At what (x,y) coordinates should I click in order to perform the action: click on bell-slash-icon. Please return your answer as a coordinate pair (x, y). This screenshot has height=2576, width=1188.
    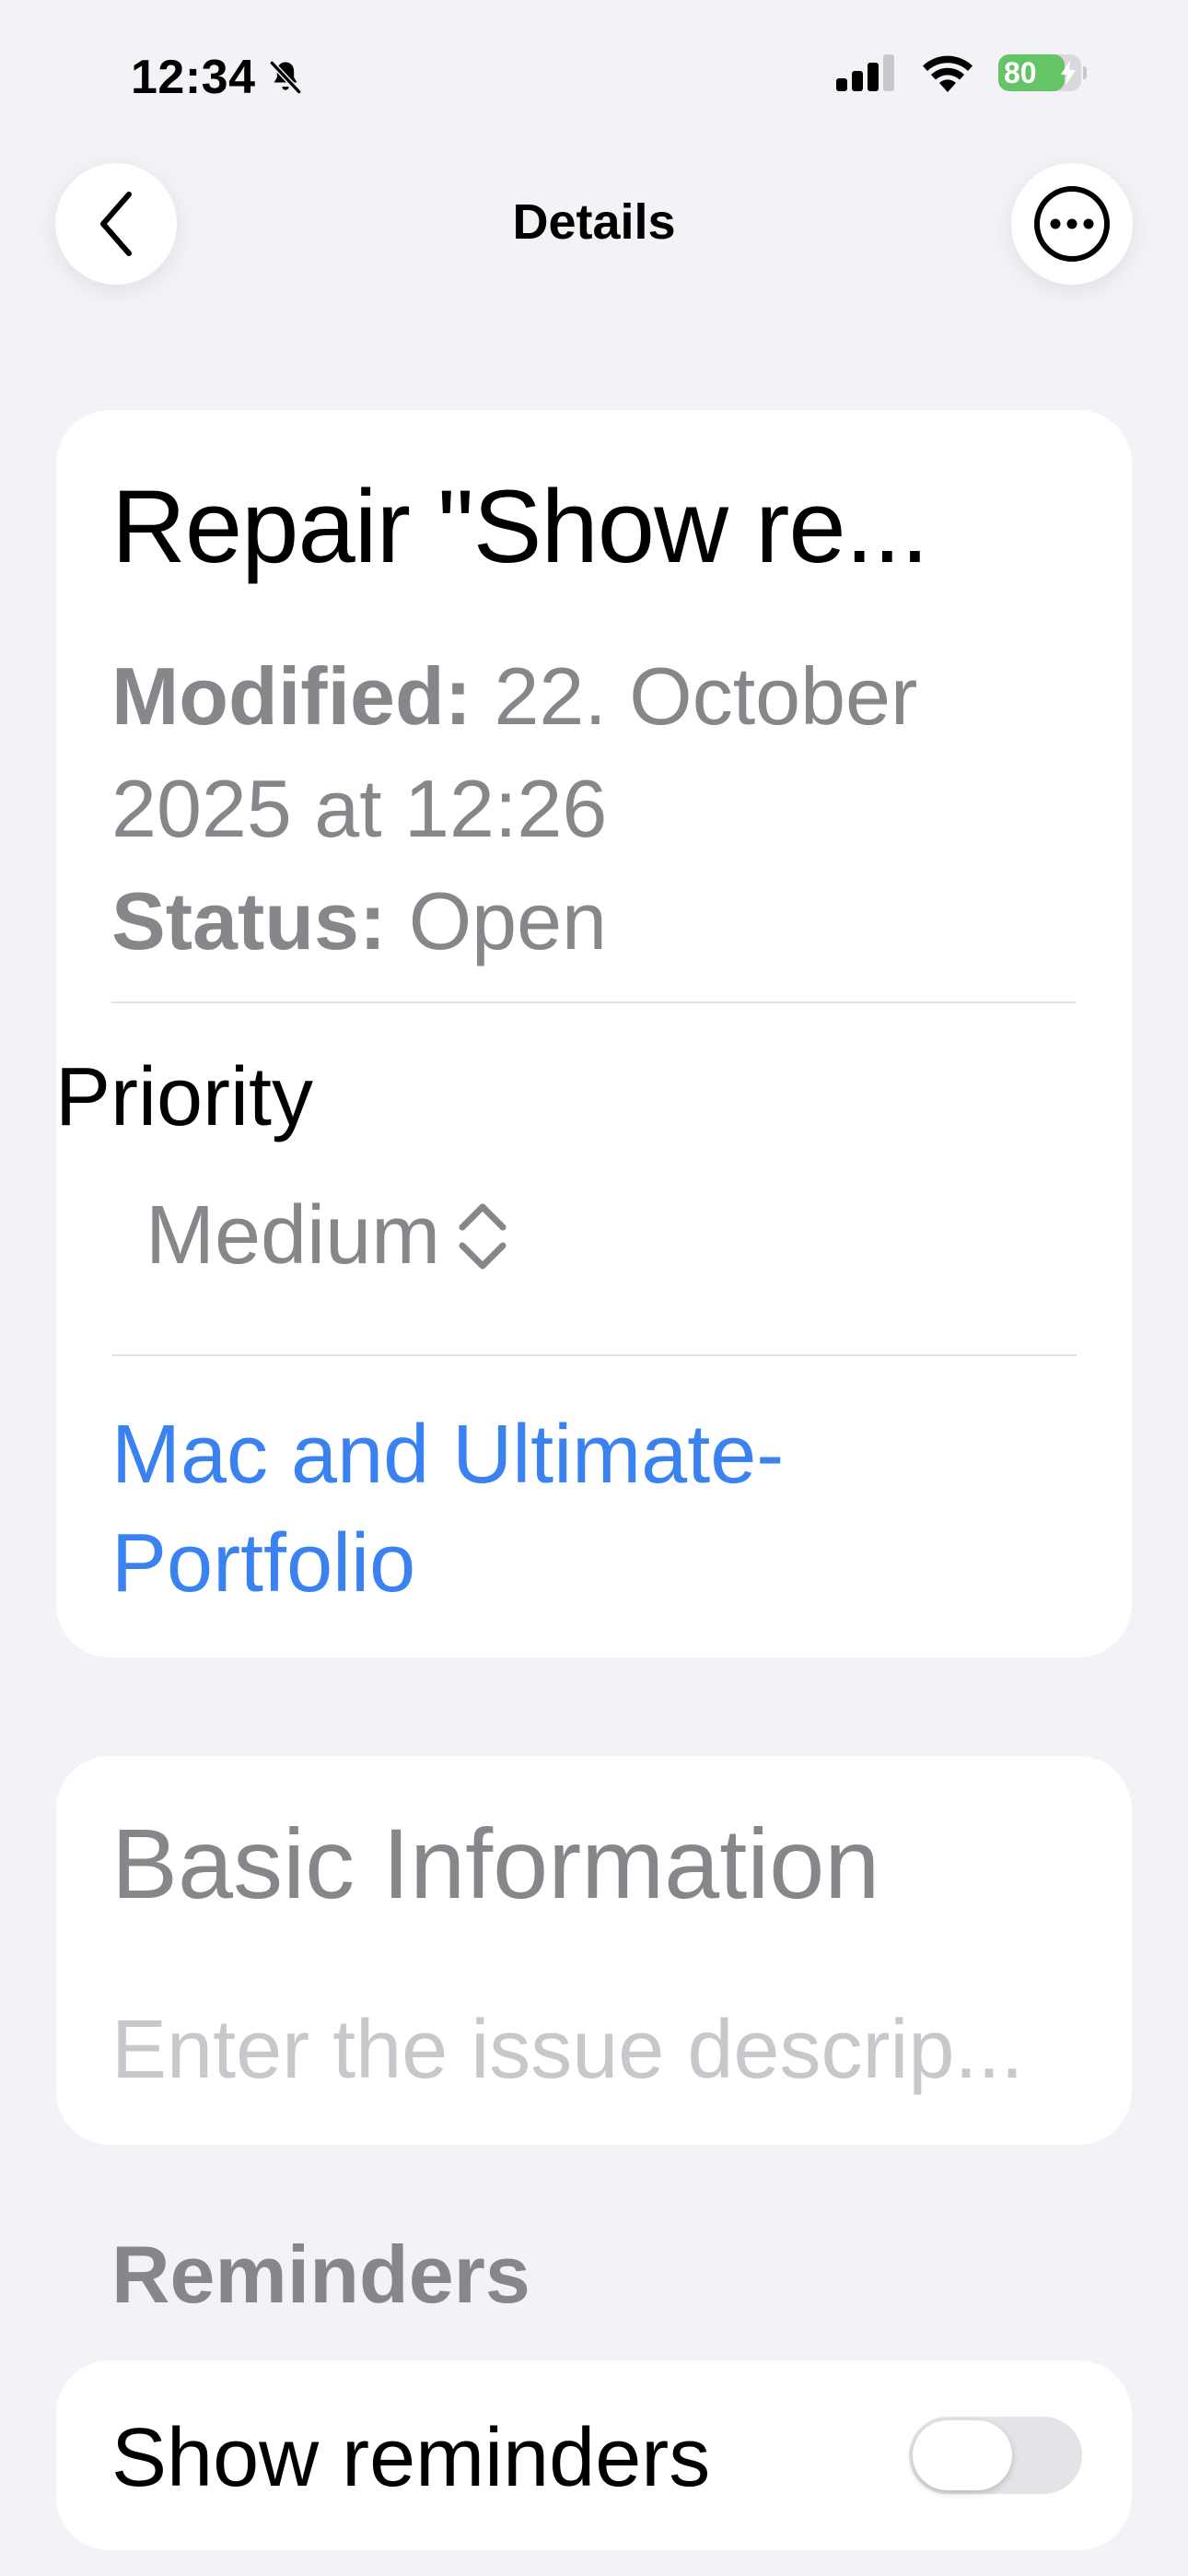
    Looking at the image, I should click on (285, 77).